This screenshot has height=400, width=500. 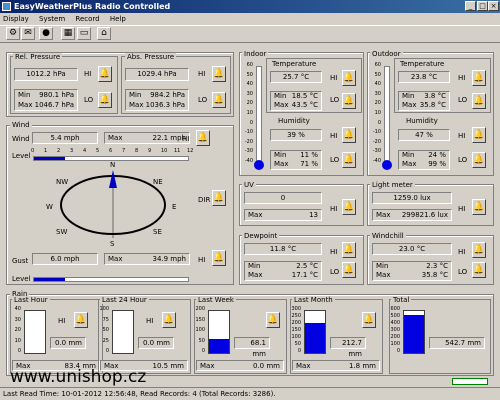 What do you see at coordinates (249, 103) in the screenshot?
I see `thermo-tick-label: 20` at bounding box center [249, 103].